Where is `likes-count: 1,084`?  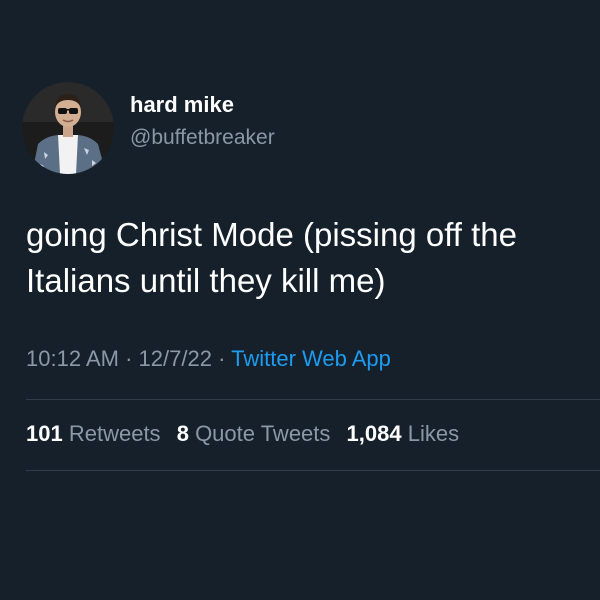
likes-count: 1,084 is located at coordinates (374, 433).